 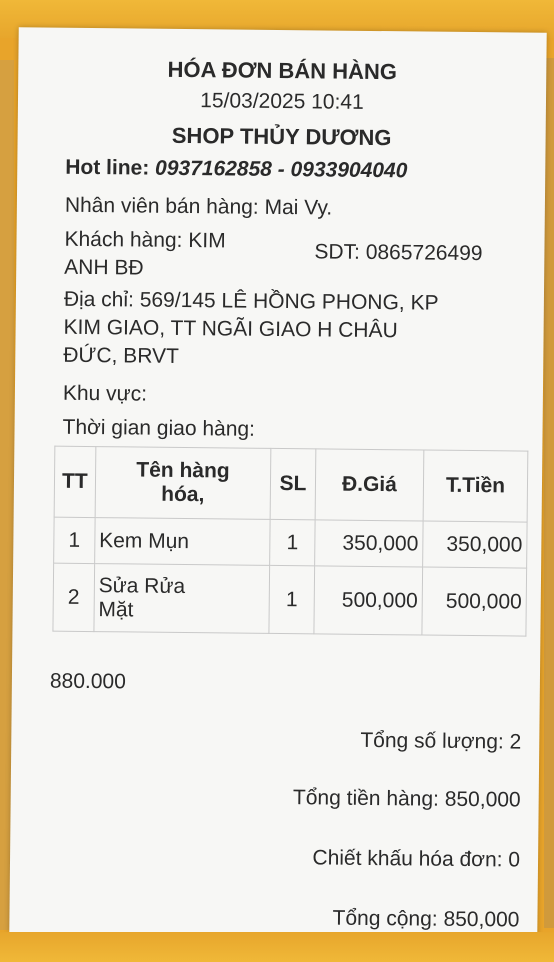 I want to click on address-line-1: Địa chỉ: 569/145 LÊ HỒNG PHONG, KP, so click(x=251, y=301).